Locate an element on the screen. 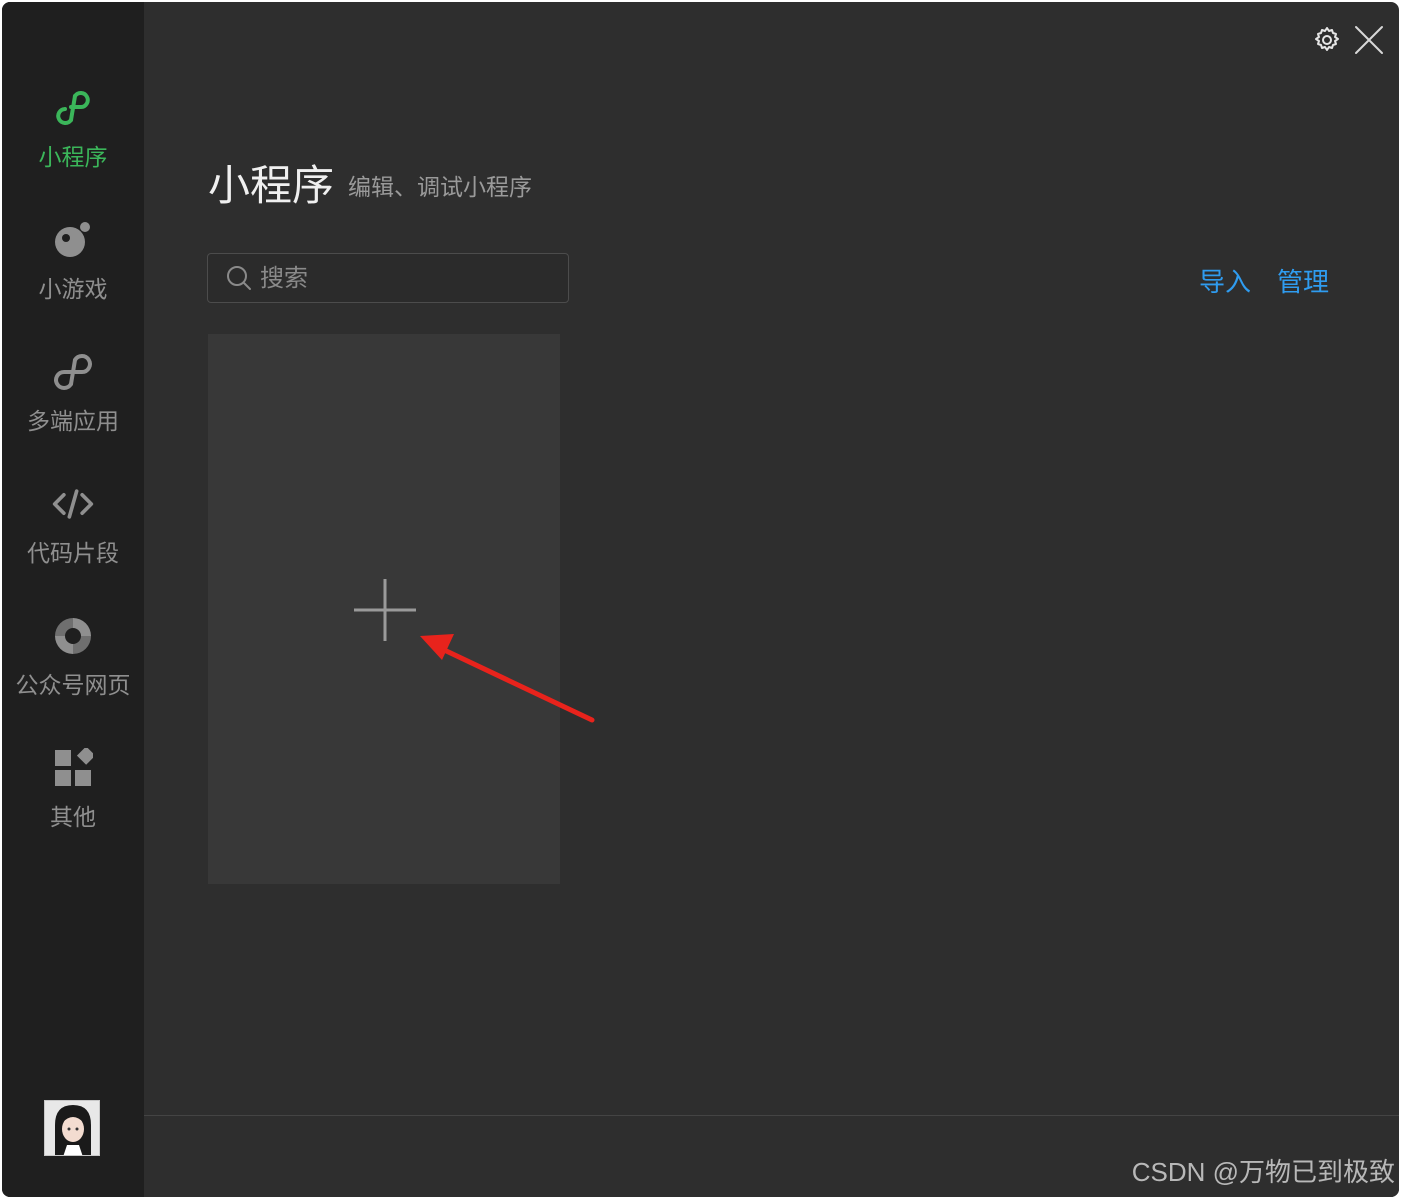 The width and height of the screenshot is (1401, 1199). sidebar-item-multi-platform: 多端应用 is located at coordinates (73, 410).